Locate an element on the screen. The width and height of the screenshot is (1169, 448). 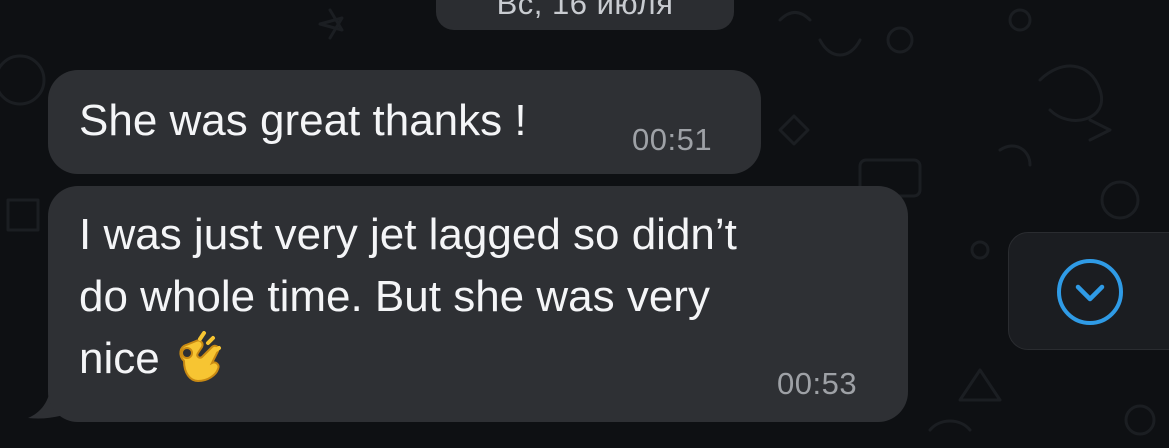
chevron-down-circle-icon is located at coordinates (1090, 292).